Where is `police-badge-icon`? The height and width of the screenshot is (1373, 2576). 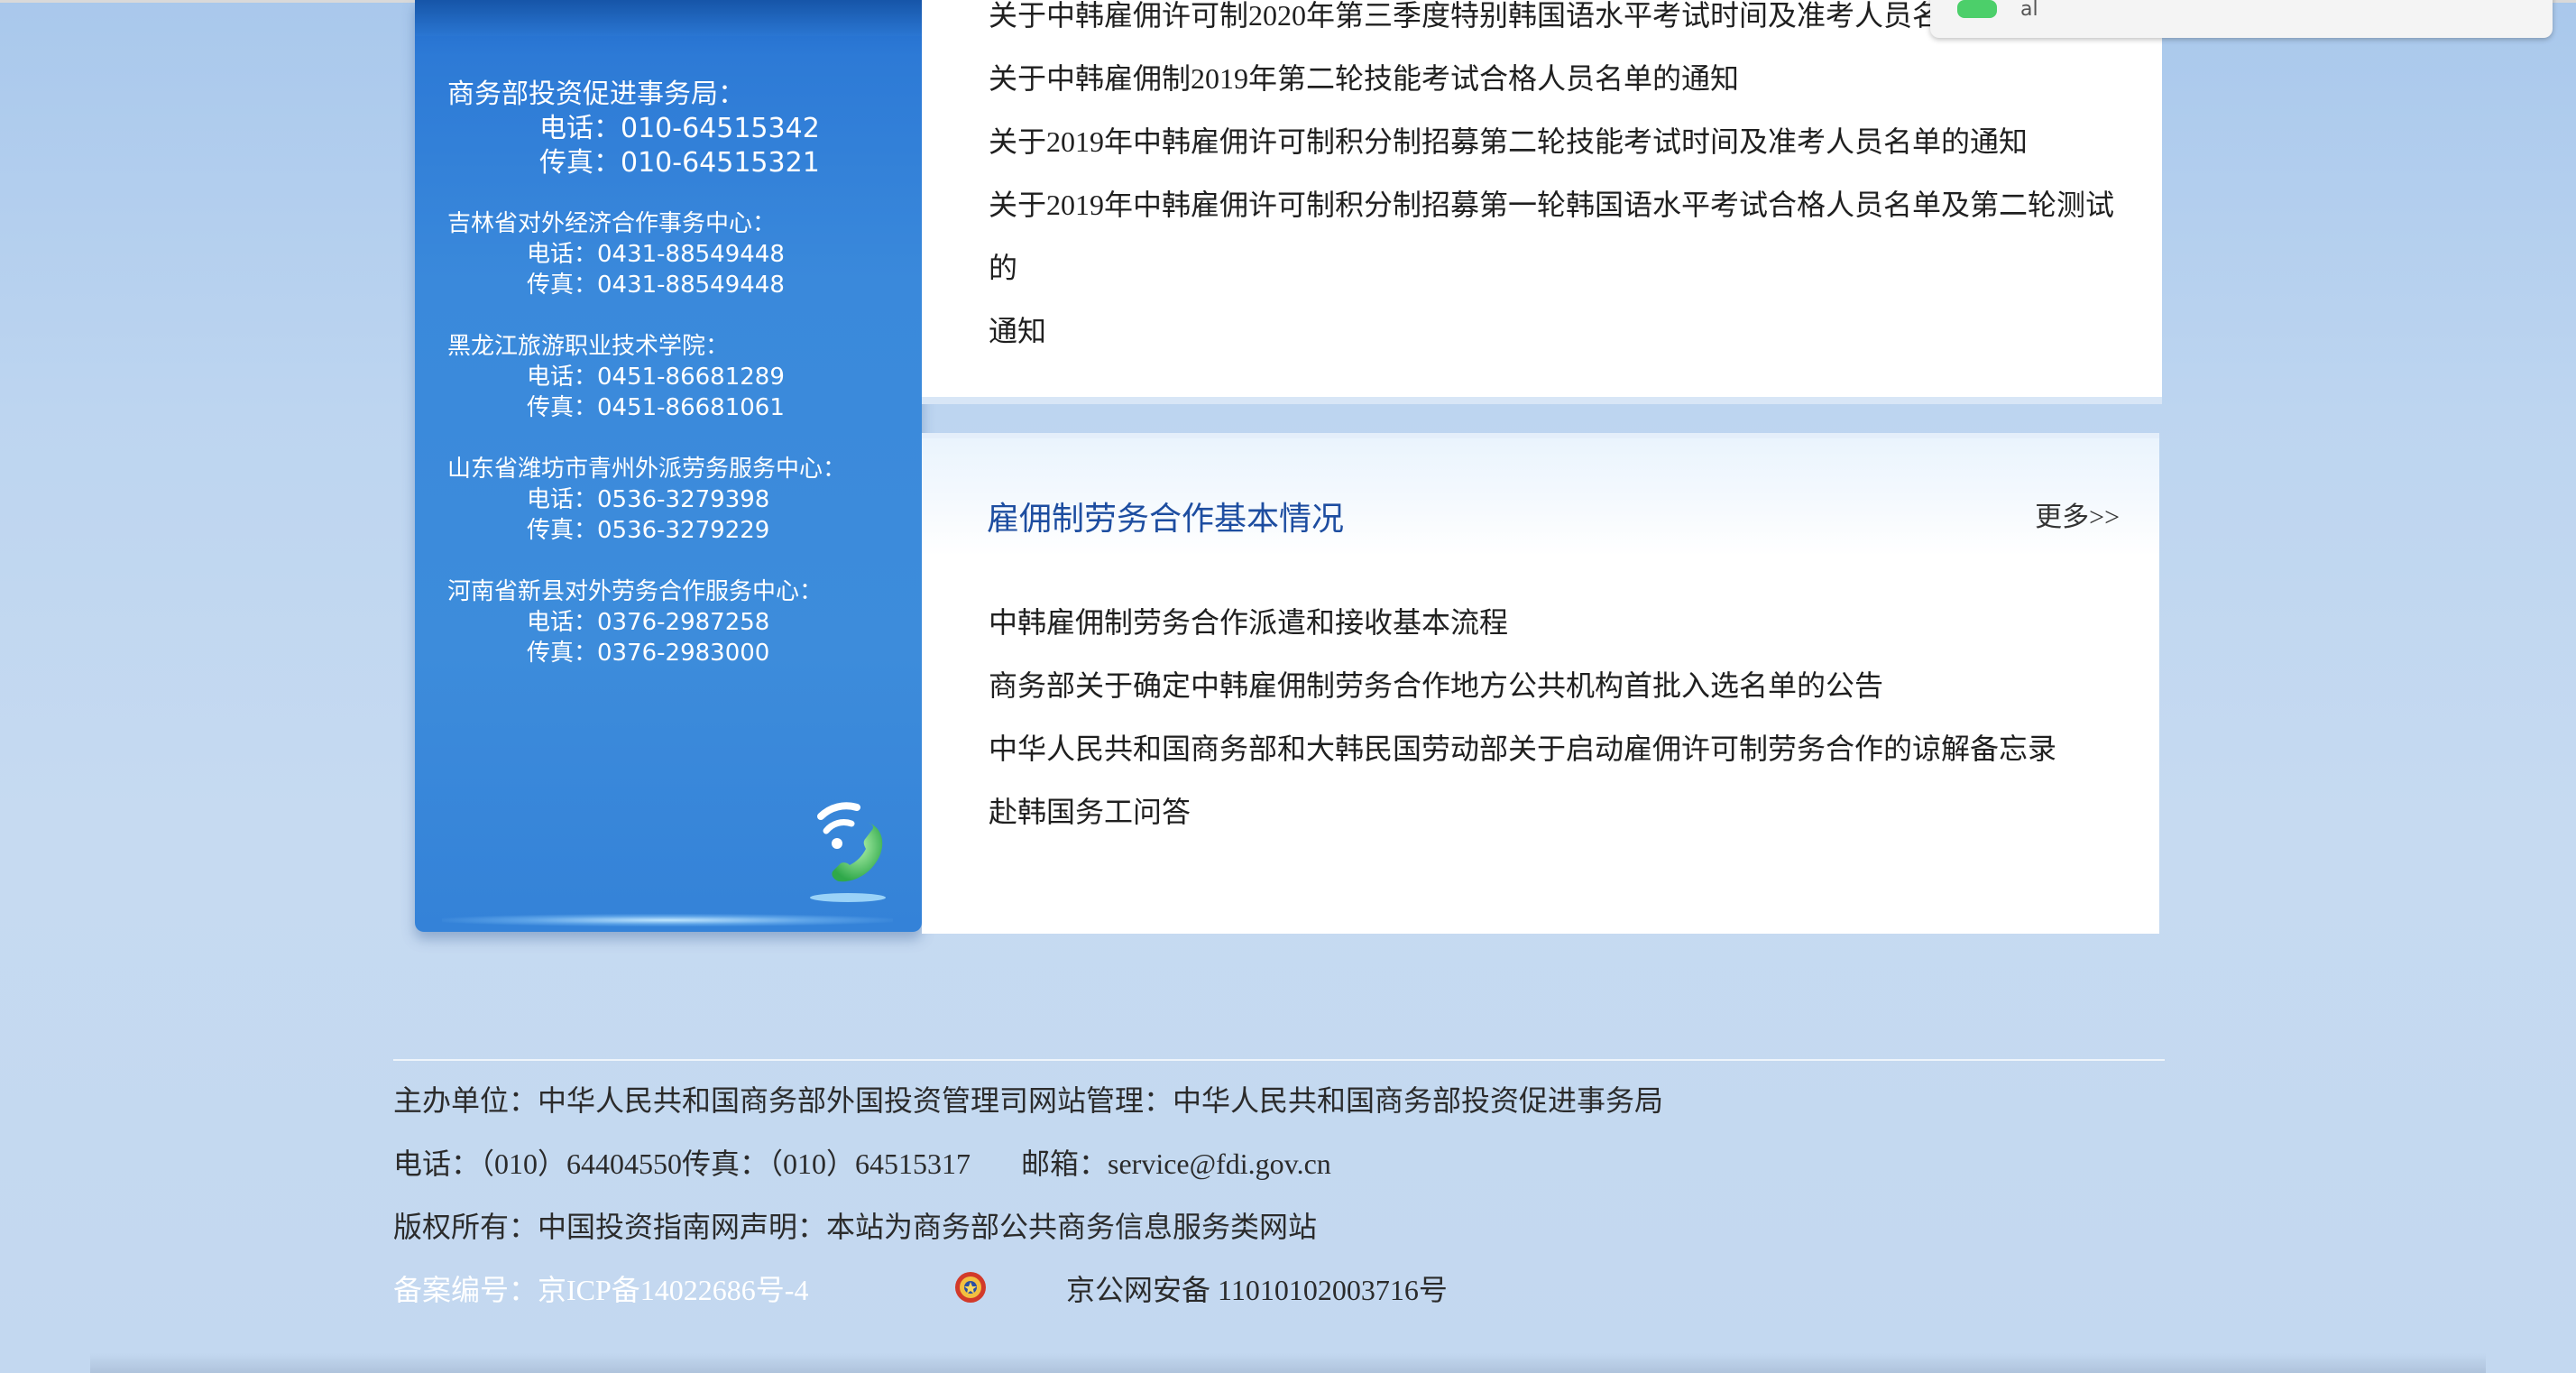 police-badge-icon is located at coordinates (971, 1287).